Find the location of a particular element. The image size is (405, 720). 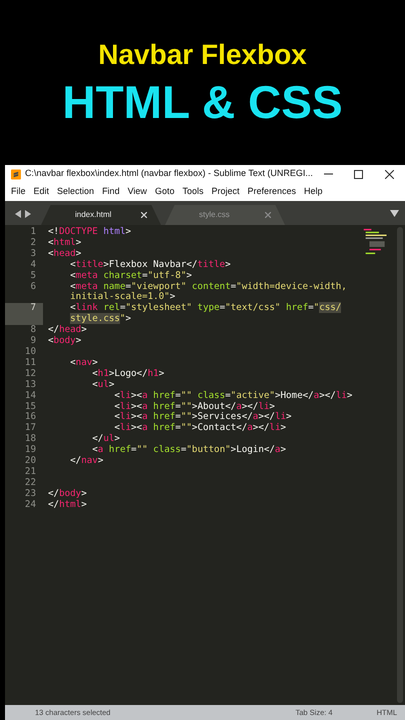

maximize-icon is located at coordinates (359, 174).